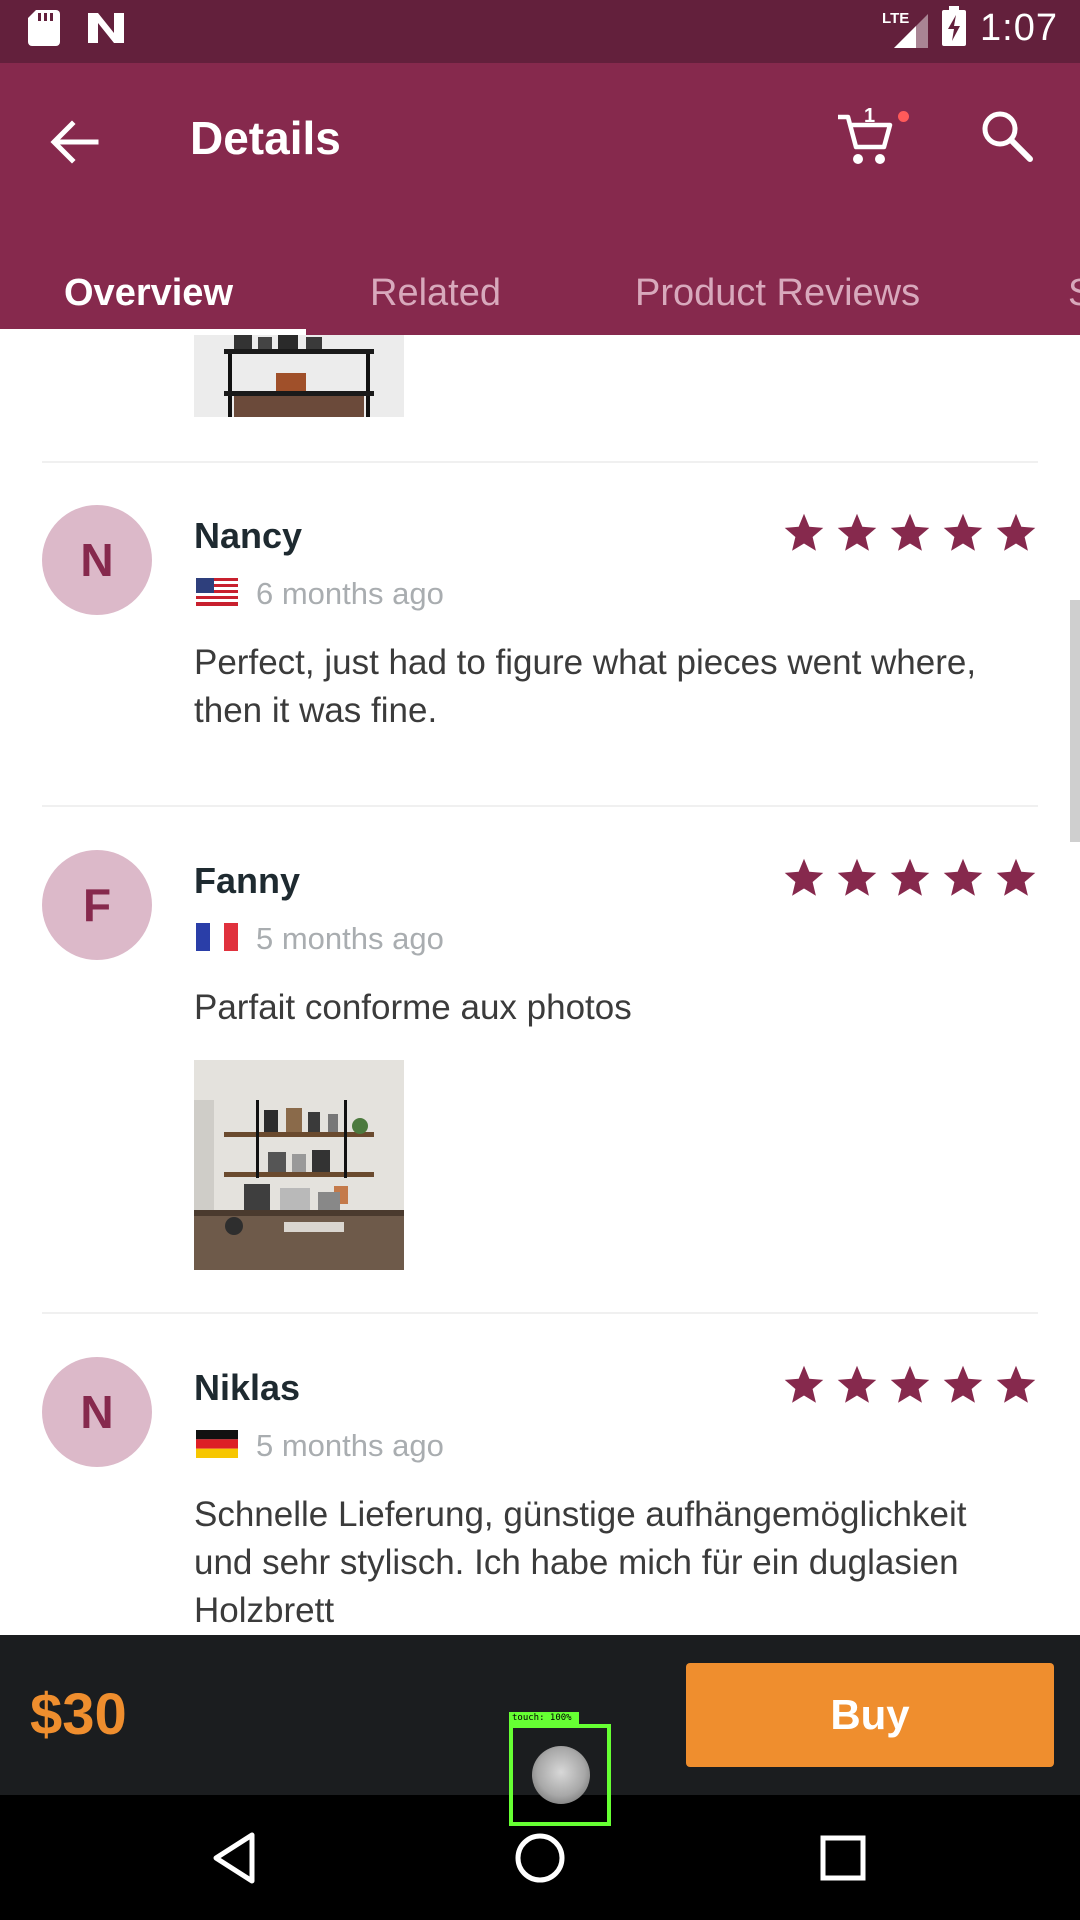 Image resolution: width=1080 pixels, height=1920 pixels. I want to click on cart-button: 1, so click(872, 136).